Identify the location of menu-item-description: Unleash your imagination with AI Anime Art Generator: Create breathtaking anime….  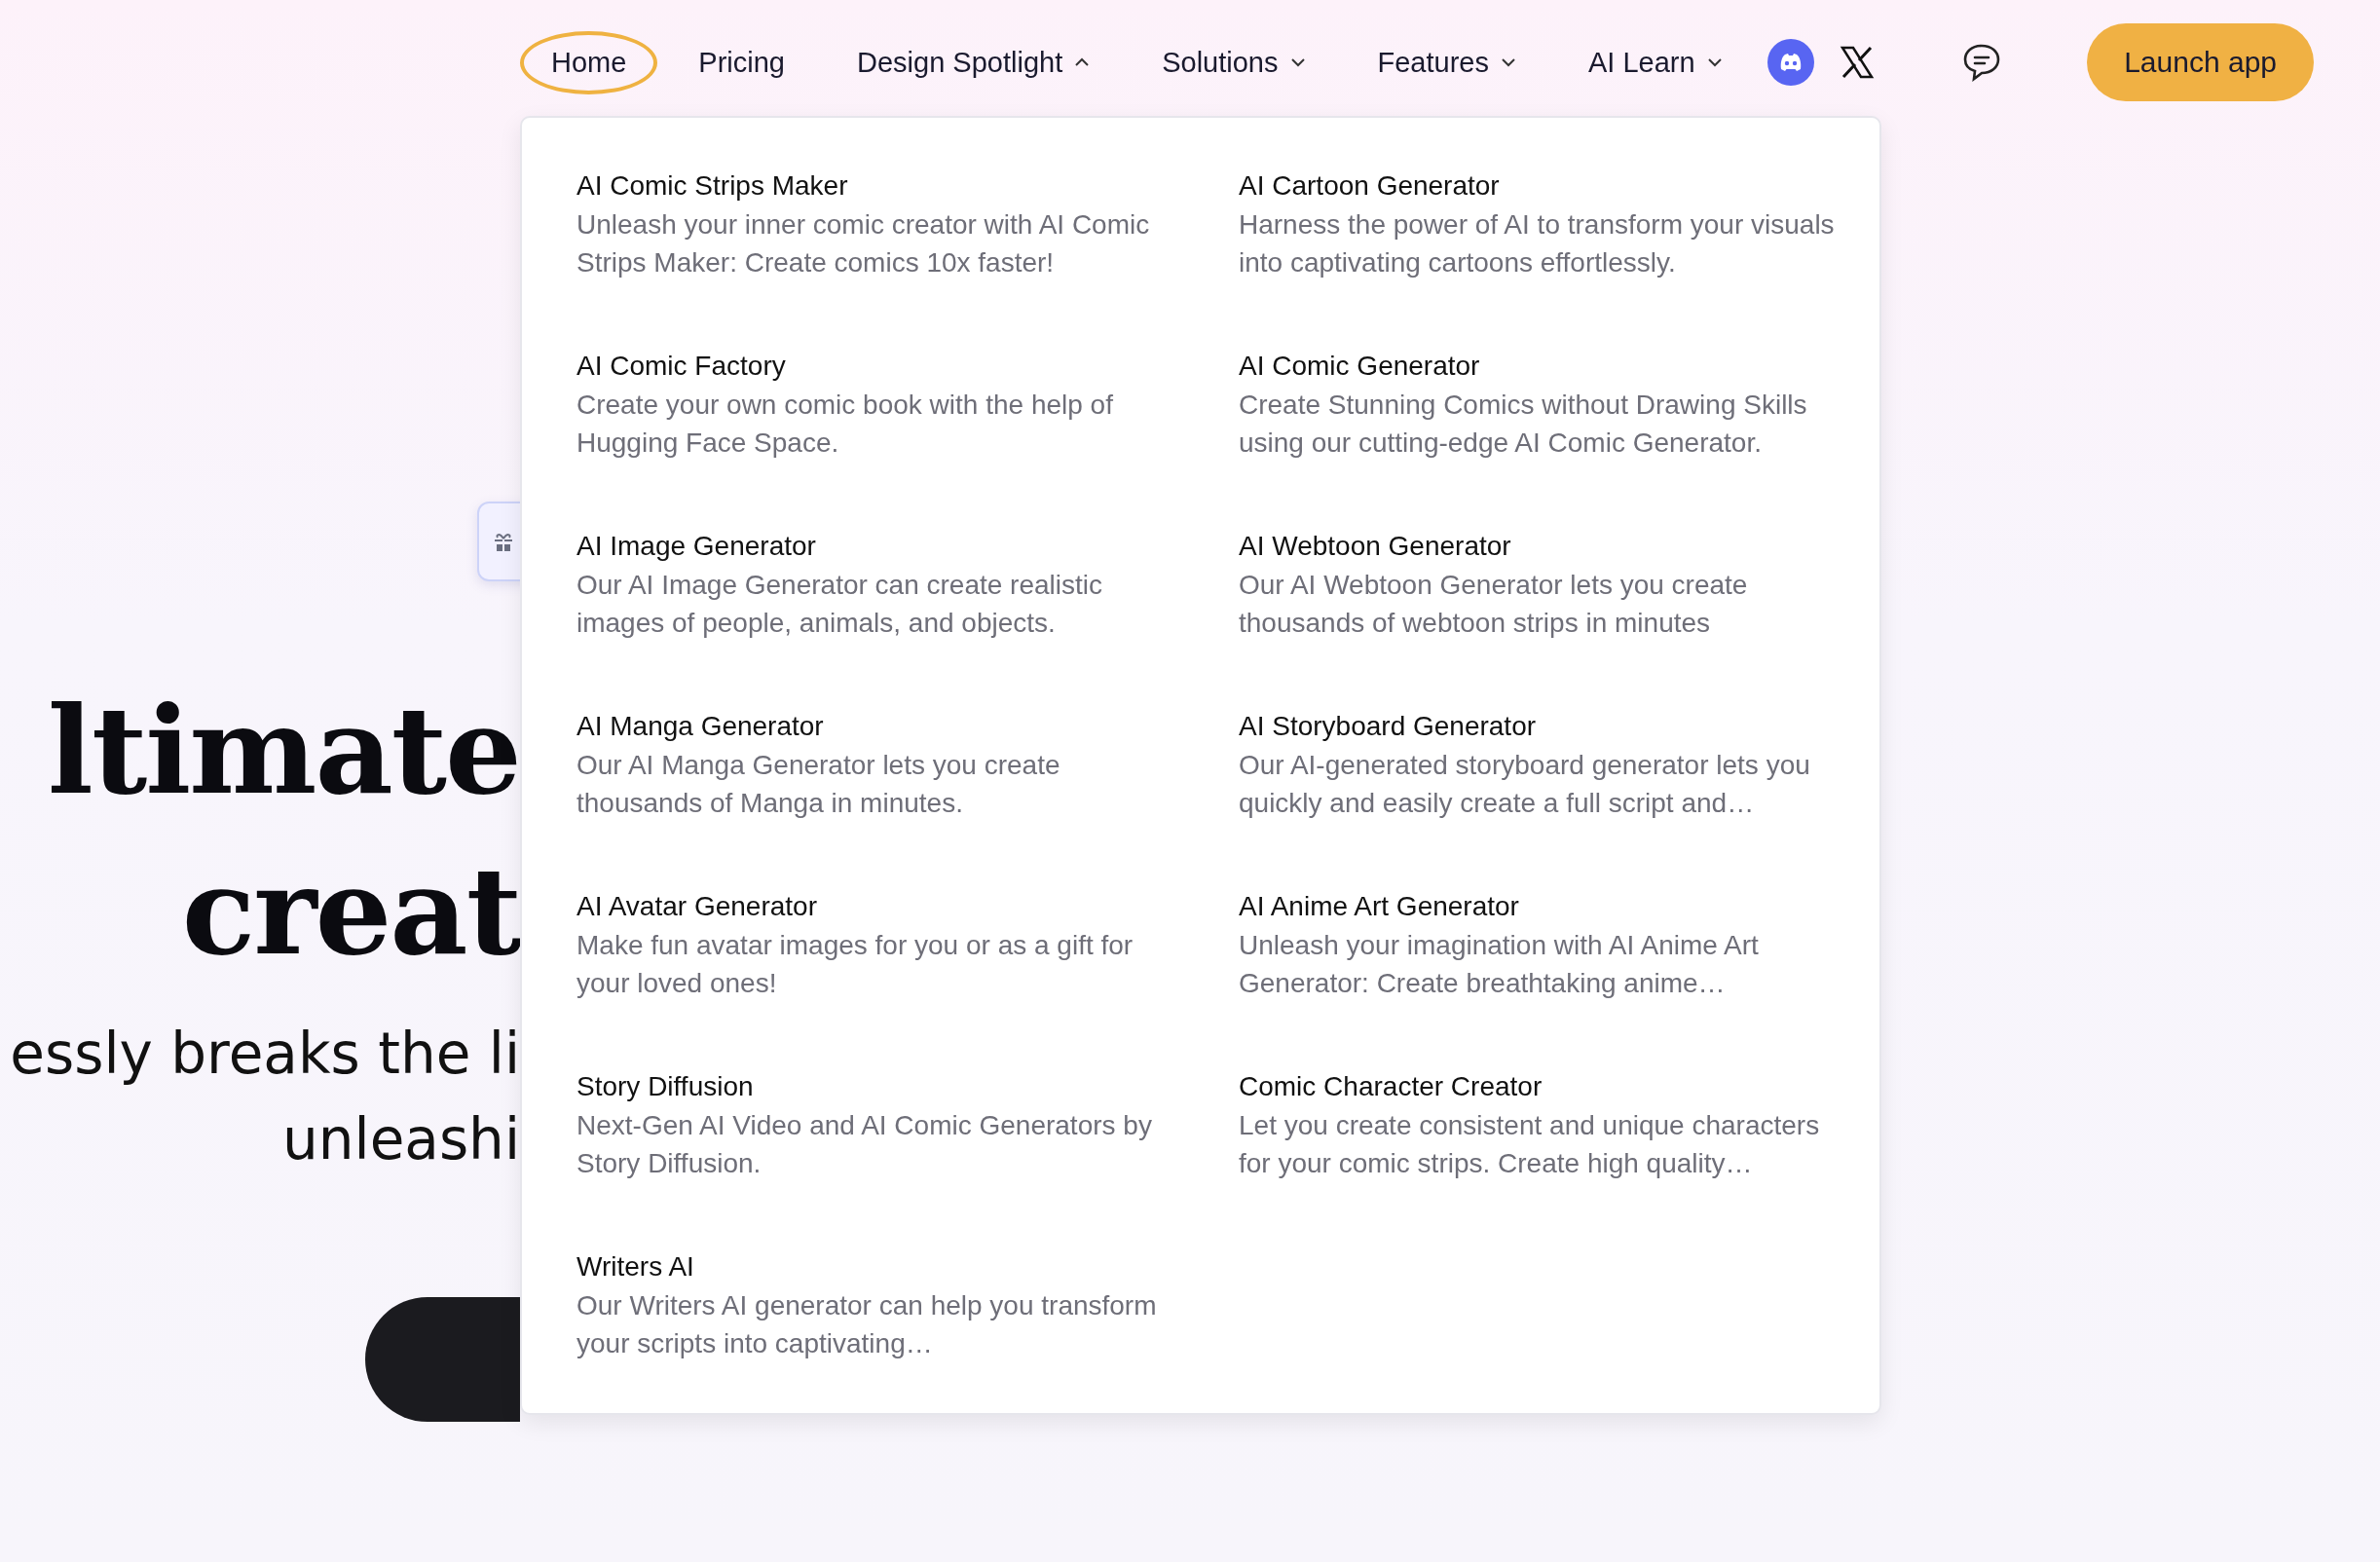
(1499, 964).